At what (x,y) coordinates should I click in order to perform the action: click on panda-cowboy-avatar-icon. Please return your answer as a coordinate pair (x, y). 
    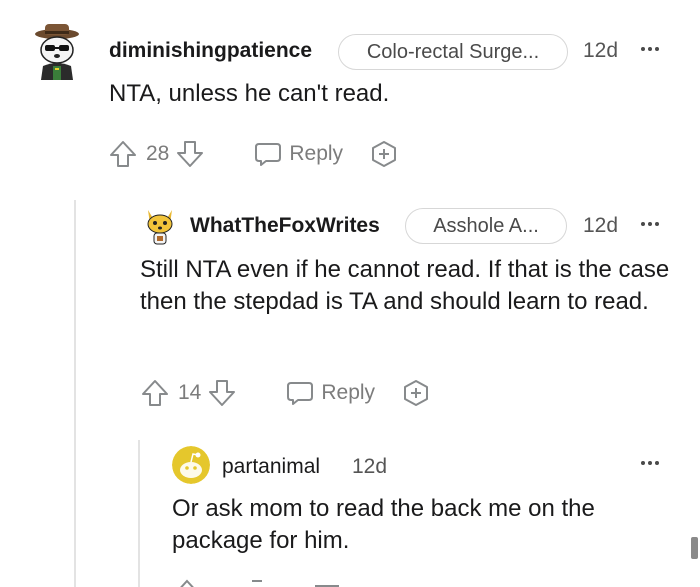
    Looking at the image, I should click on (57, 52).